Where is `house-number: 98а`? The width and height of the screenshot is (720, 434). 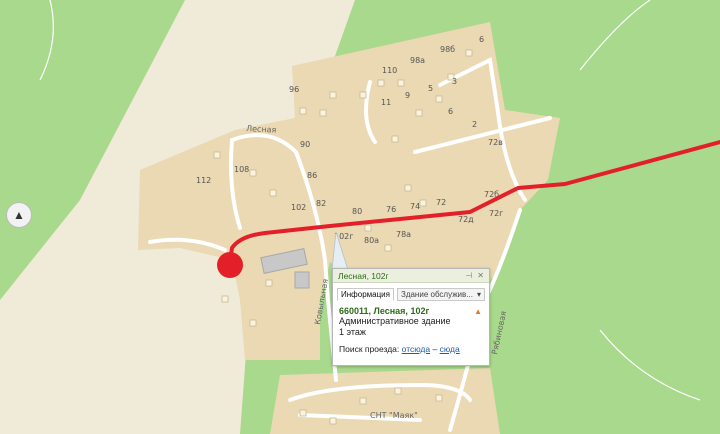 house-number: 98а is located at coordinates (417, 60).